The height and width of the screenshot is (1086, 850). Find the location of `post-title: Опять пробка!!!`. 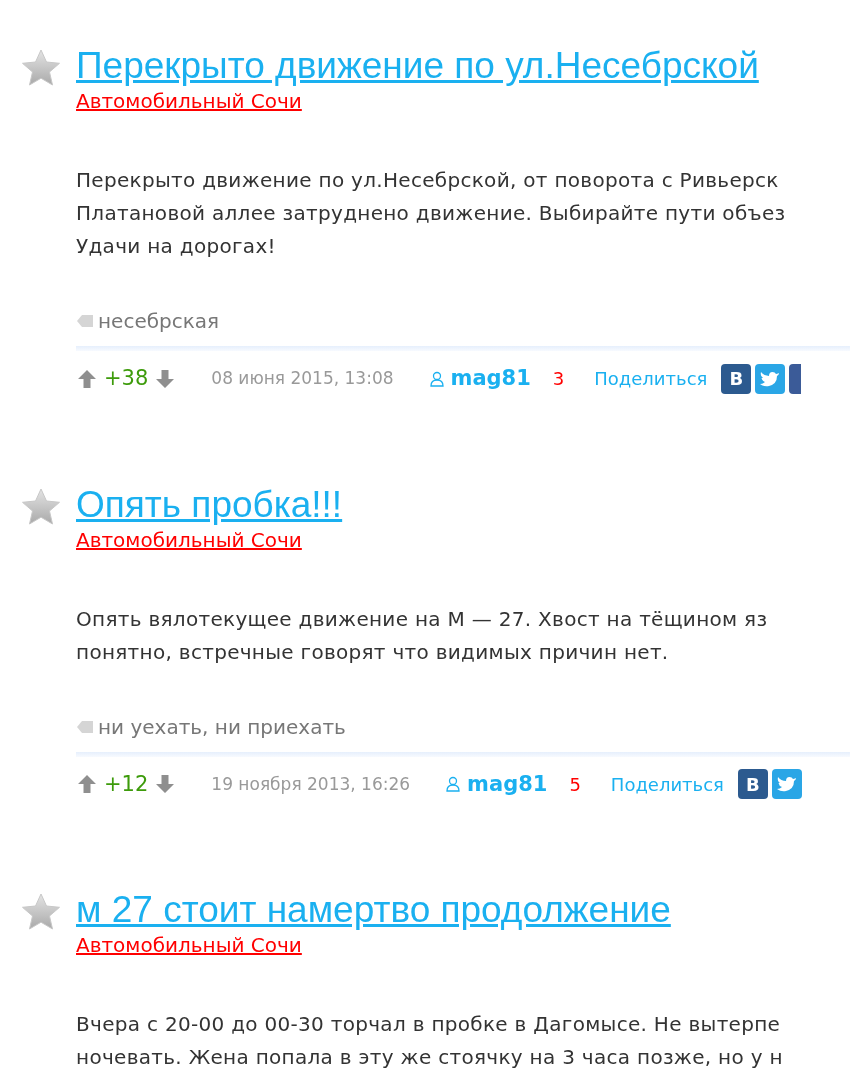

post-title: Опять пробка!!! is located at coordinates (209, 504).